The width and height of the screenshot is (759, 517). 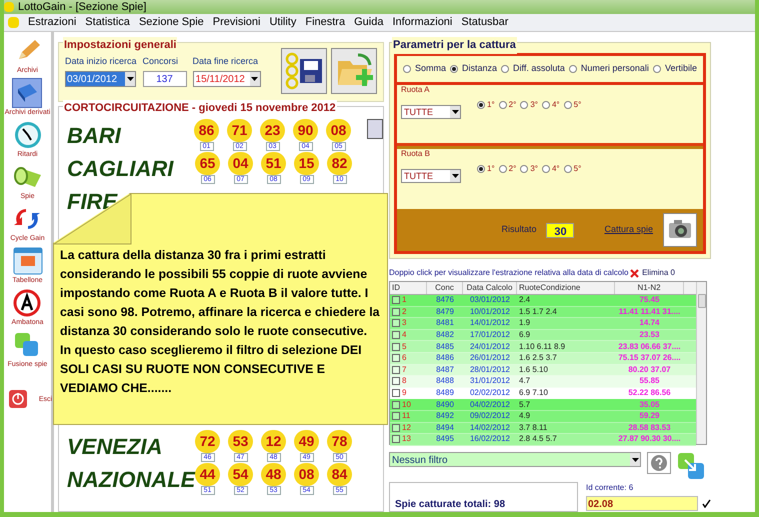 What do you see at coordinates (533, 69) in the screenshot?
I see `mode-option: Diff. assoluta` at bounding box center [533, 69].